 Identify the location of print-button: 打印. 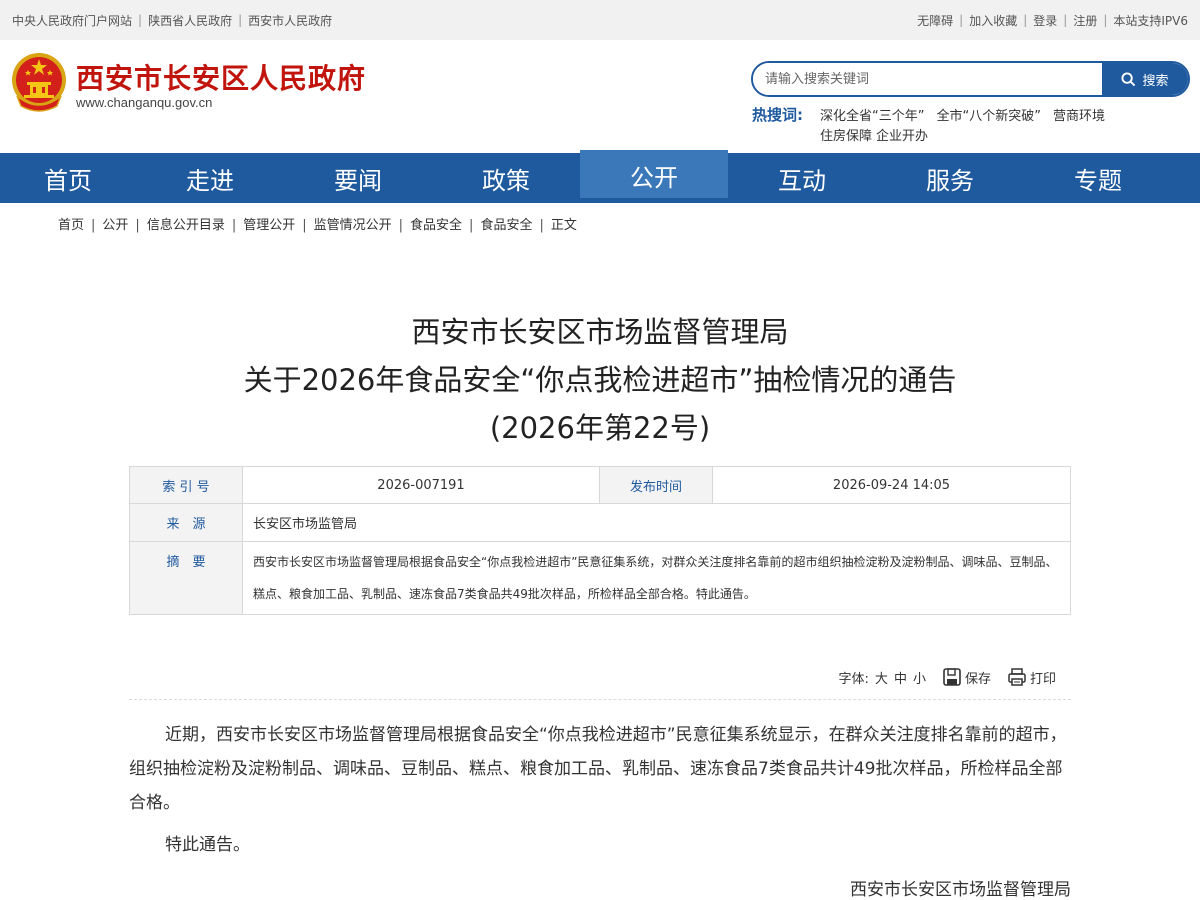
(1031, 677).